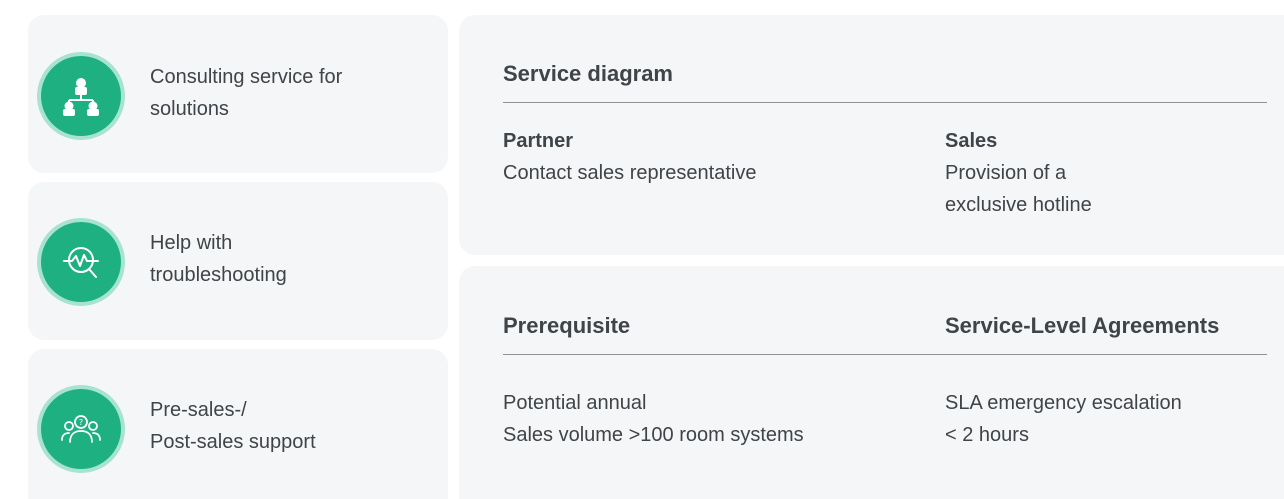 Image resolution: width=1284 pixels, height=499 pixels. Describe the element at coordinates (538, 141) in the screenshot. I see `partner-heading: Partner` at that location.